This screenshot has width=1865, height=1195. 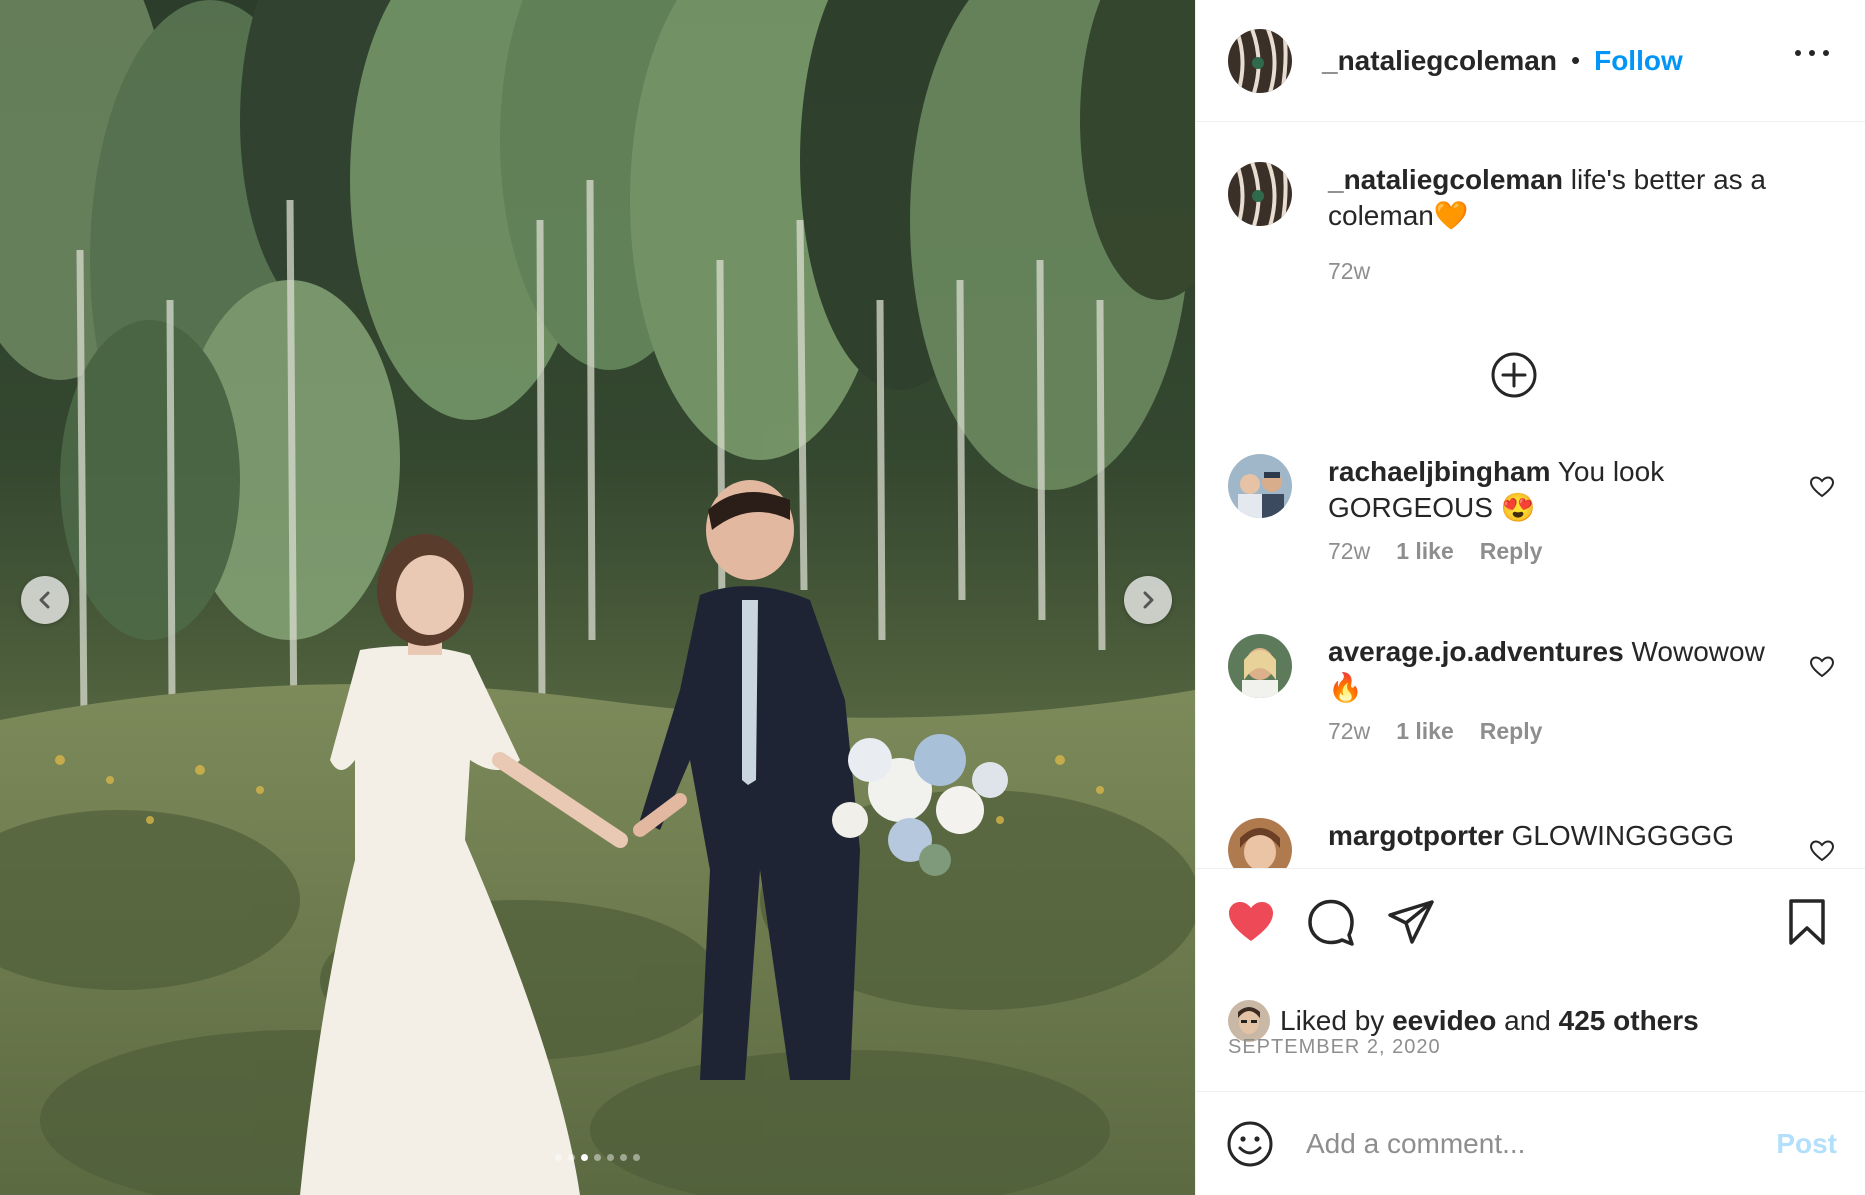 I want to click on more-options-button, so click(x=1812, y=53).